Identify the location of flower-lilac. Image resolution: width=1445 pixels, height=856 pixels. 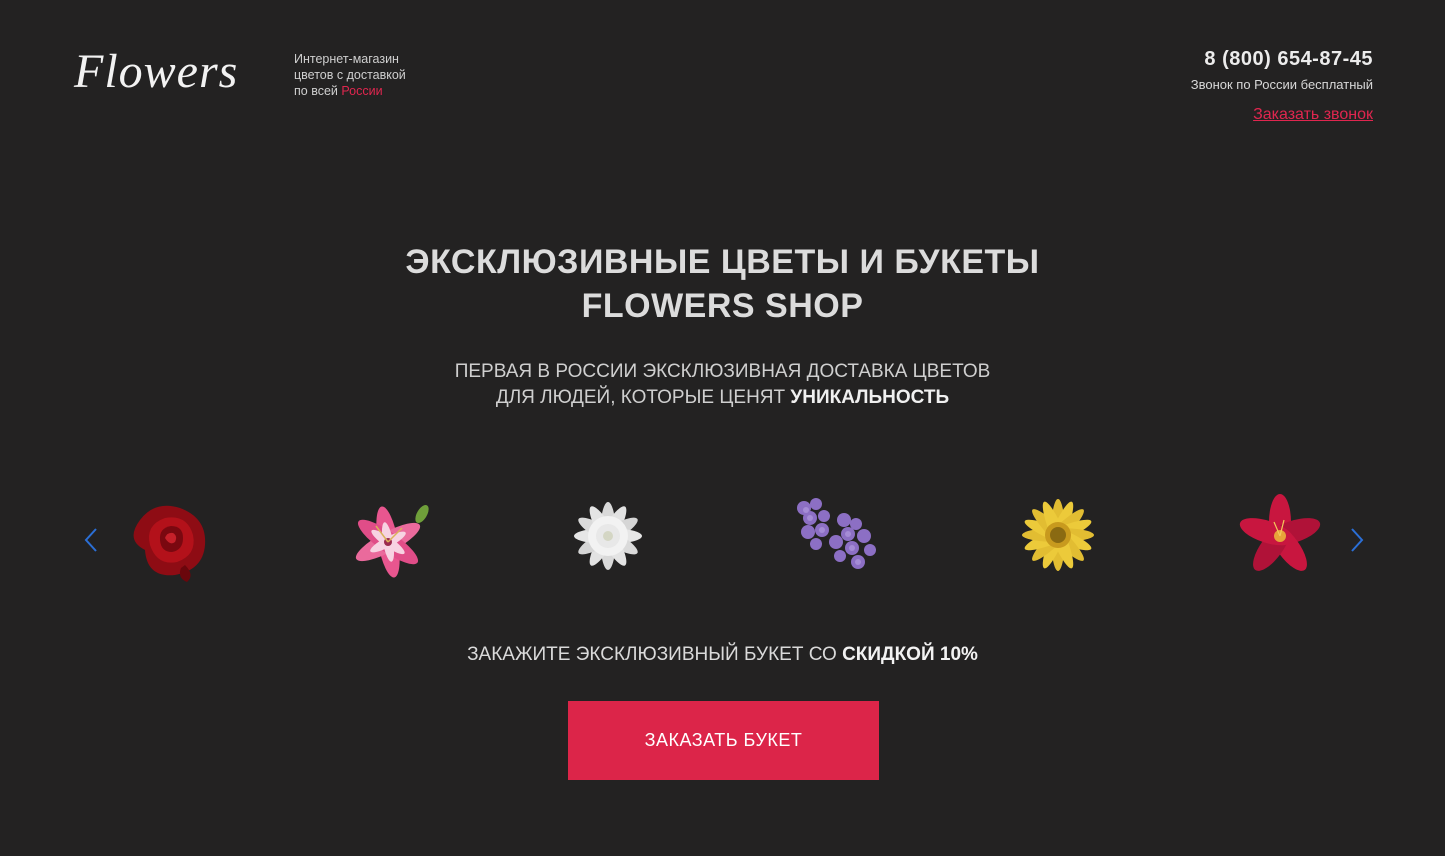
(836, 540).